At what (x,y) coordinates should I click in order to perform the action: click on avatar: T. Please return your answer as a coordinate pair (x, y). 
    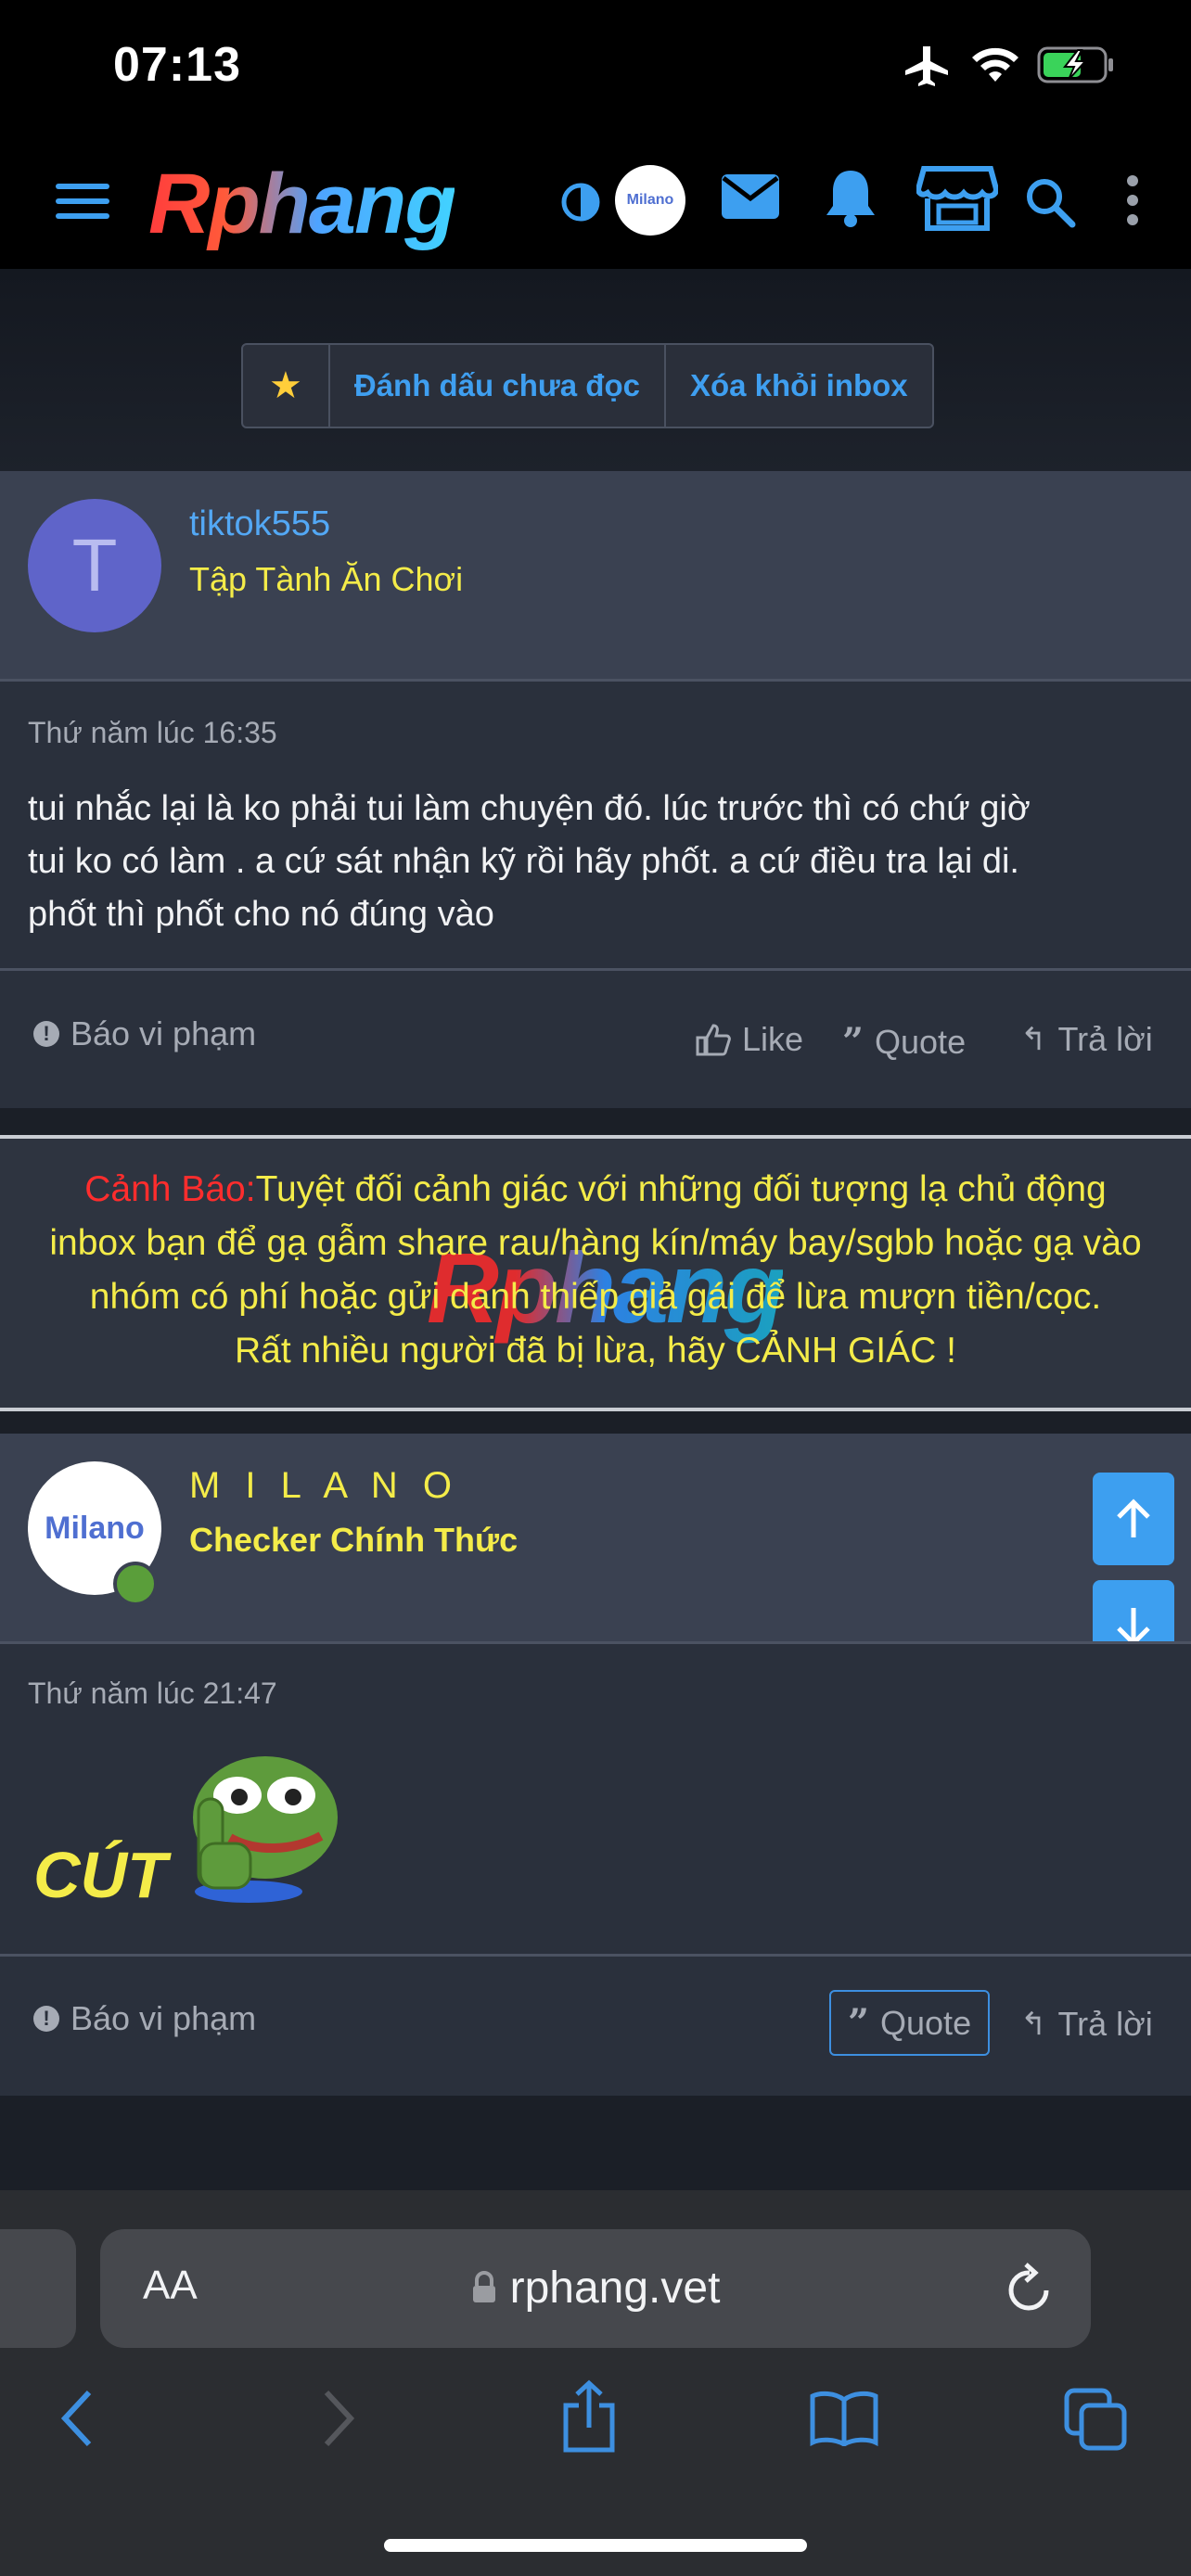
    Looking at the image, I should click on (95, 565).